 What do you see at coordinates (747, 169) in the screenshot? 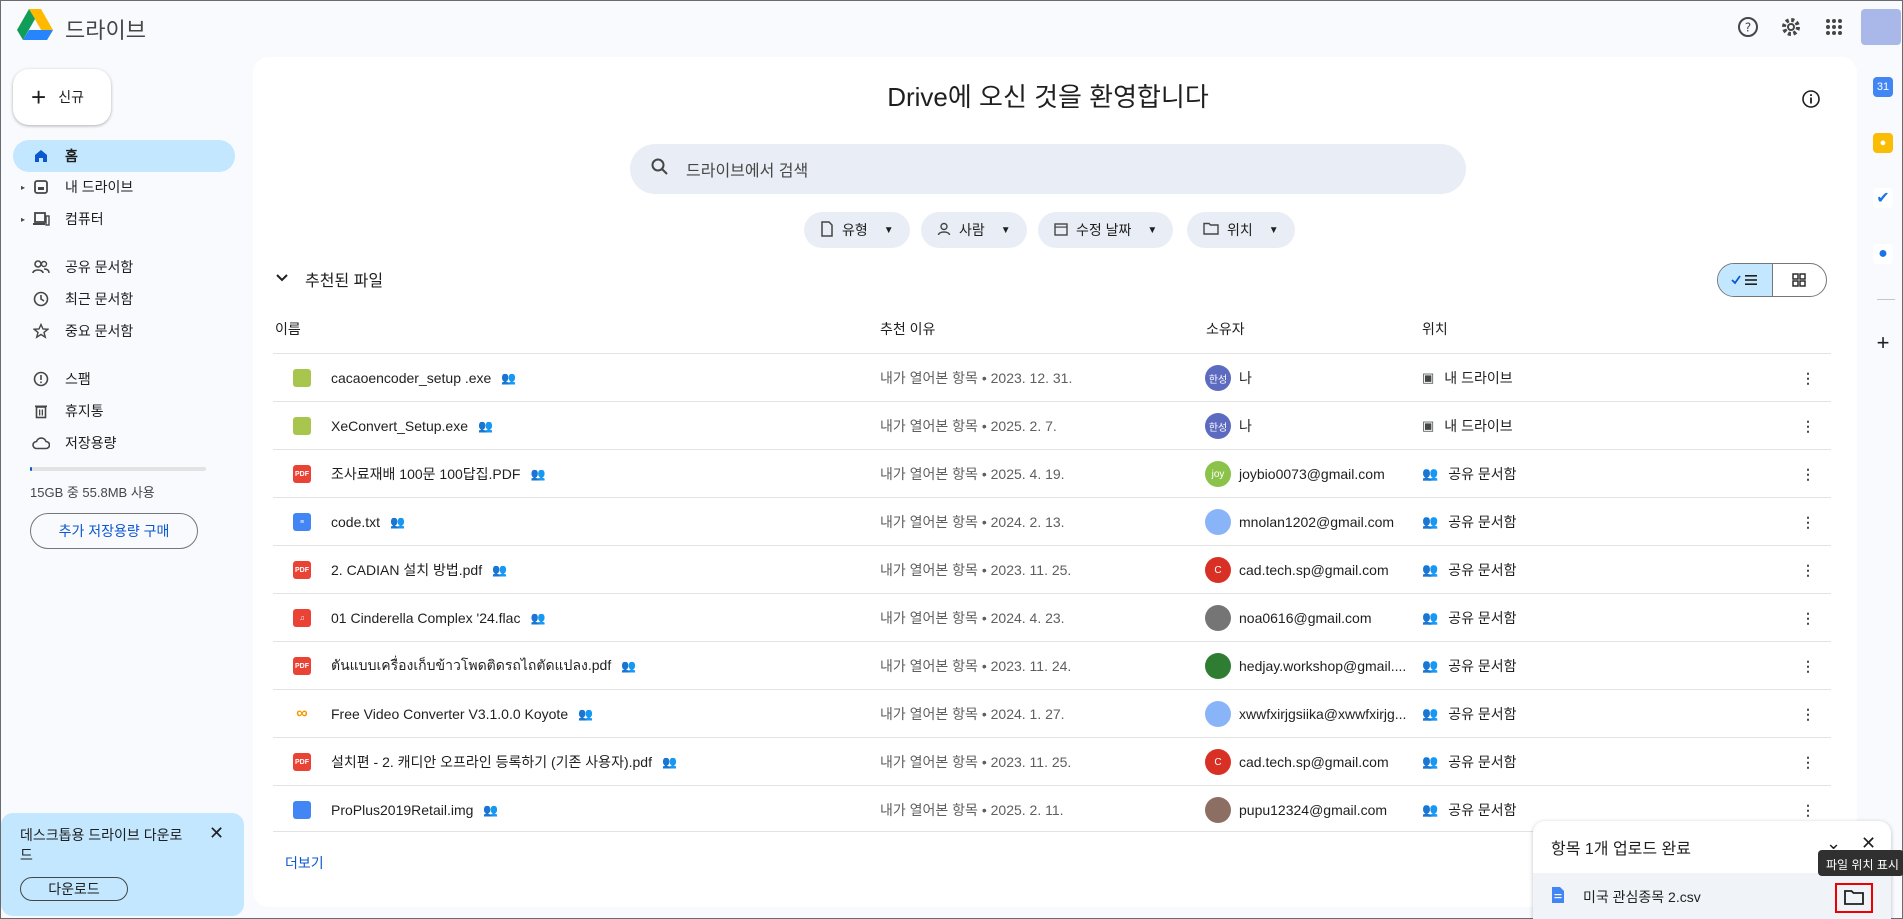
I see `search-input: 드라이브에서 검색` at bounding box center [747, 169].